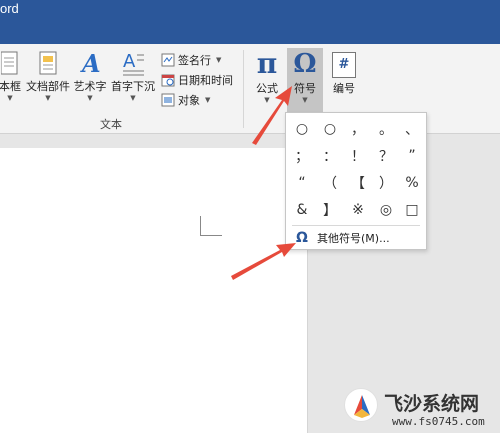  I want to click on arrow-to-more-symbols, so click(263, 261).